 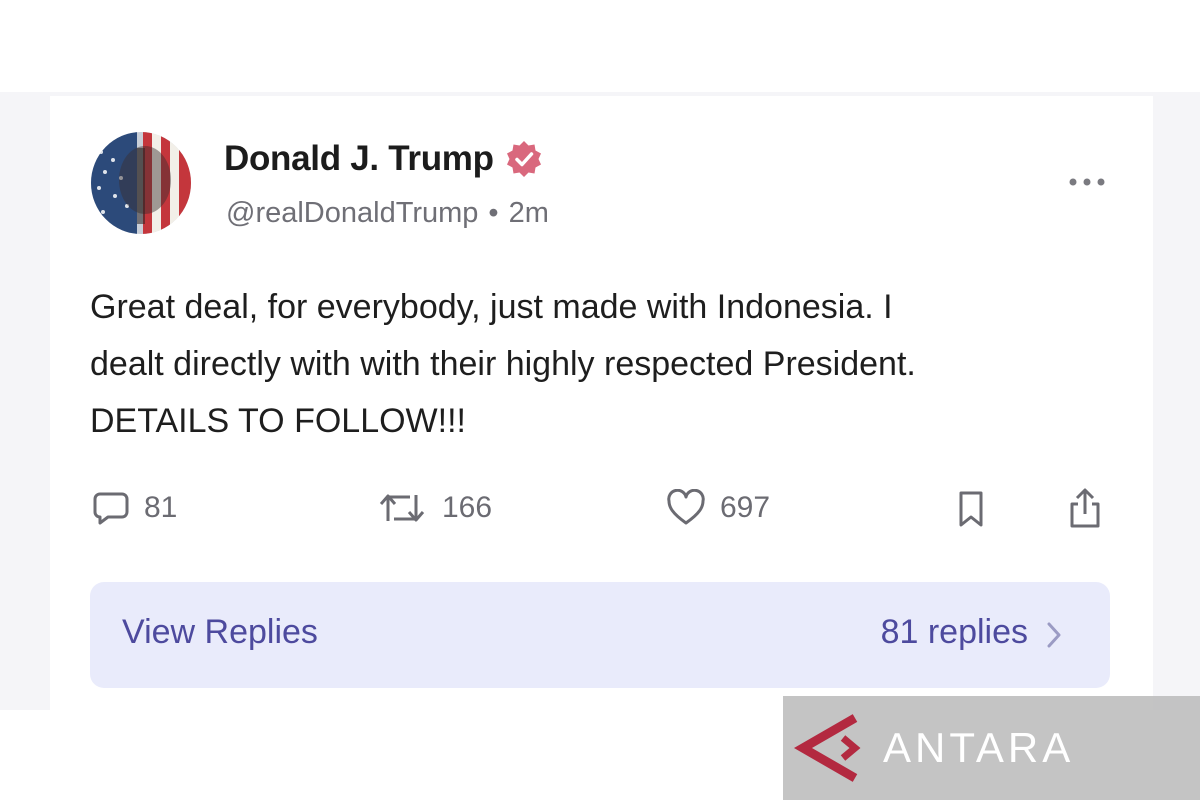 I want to click on repost-action: 166, so click(x=434, y=508).